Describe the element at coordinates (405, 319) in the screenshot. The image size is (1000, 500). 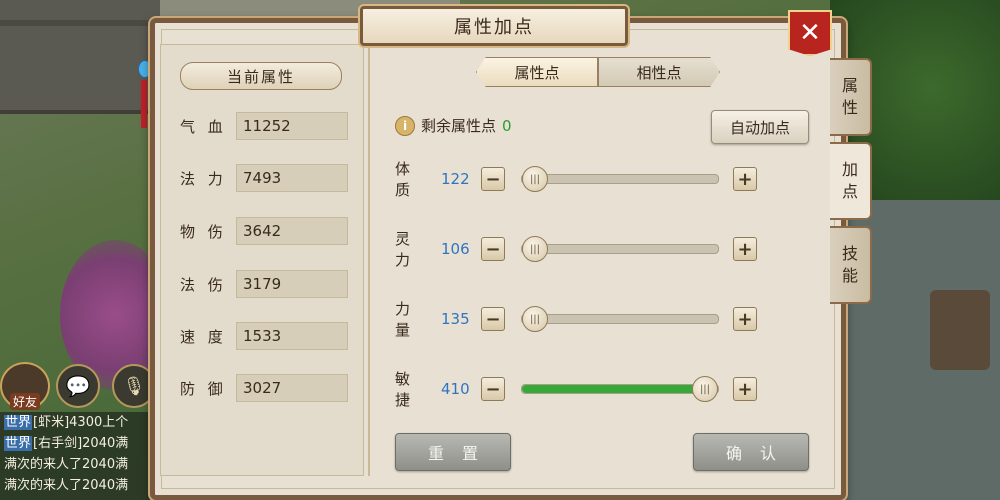
I see `stat-name: 力 量` at that location.